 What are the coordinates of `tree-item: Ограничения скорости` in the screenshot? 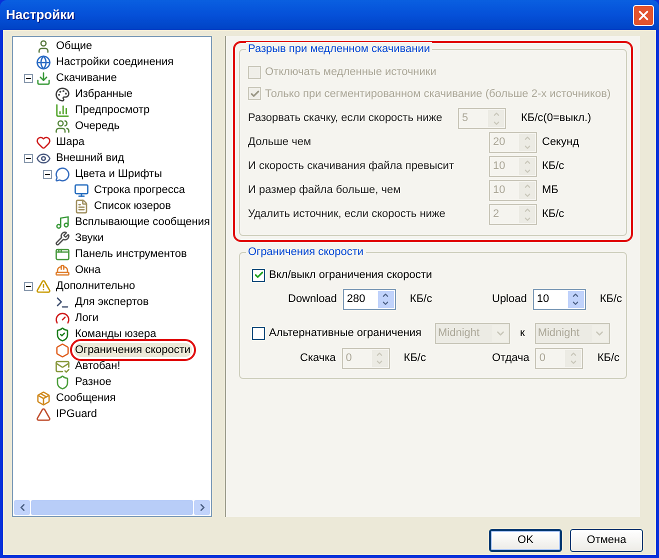 It's located at (133, 350).